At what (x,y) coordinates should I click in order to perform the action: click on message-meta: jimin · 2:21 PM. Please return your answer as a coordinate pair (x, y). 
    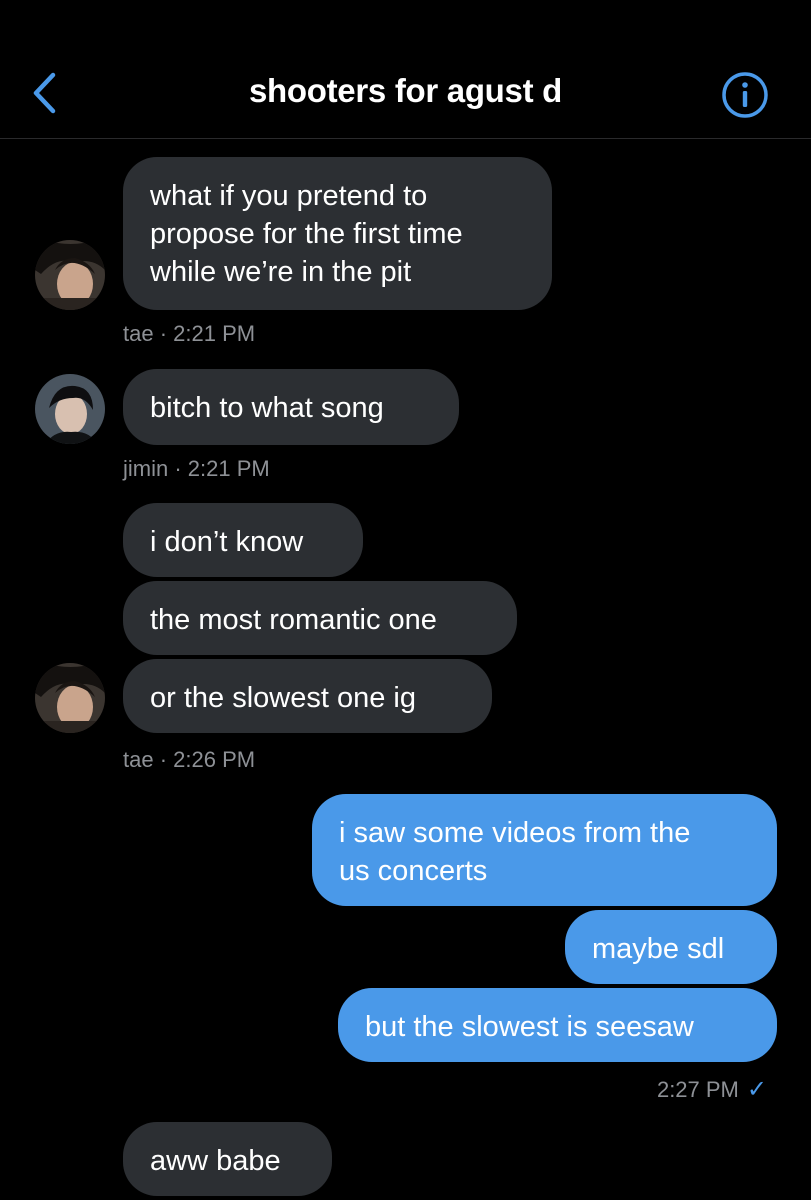
    Looking at the image, I should click on (196, 468).